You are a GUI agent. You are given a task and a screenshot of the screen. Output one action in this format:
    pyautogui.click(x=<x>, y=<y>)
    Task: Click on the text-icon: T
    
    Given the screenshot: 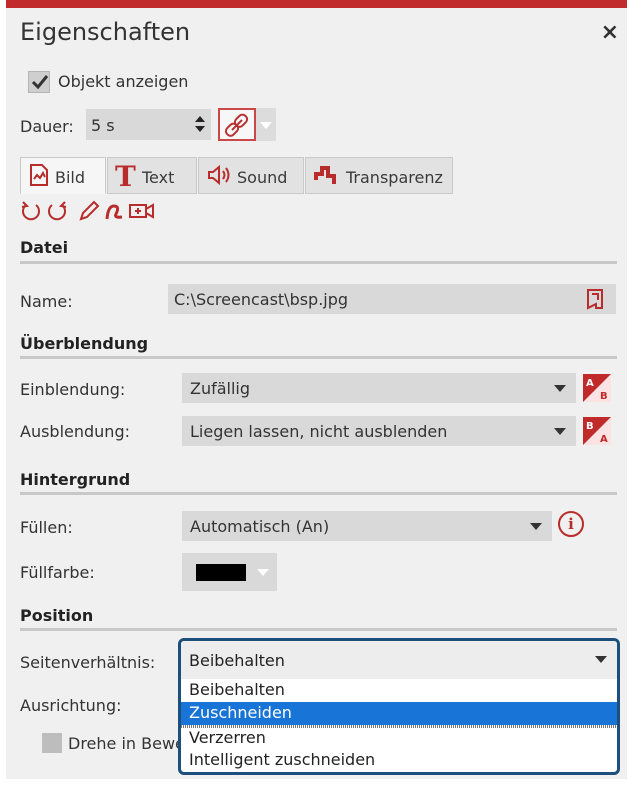 What is the action you would take?
    pyautogui.click(x=125, y=175)
    